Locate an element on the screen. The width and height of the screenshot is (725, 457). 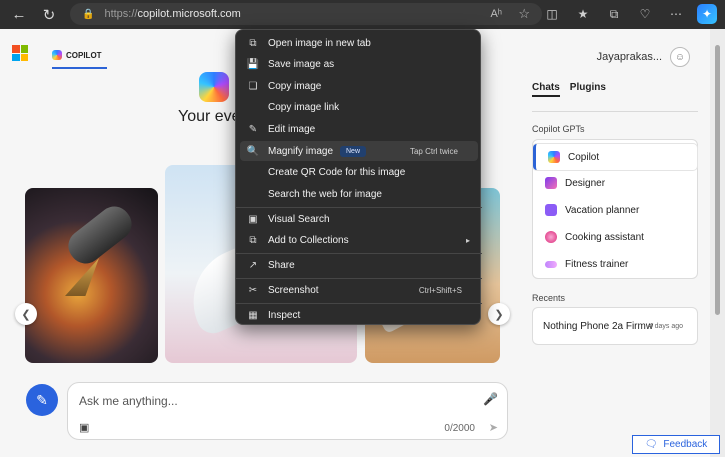
collections-icon: ⧉ is located at coordinates (253, 240).